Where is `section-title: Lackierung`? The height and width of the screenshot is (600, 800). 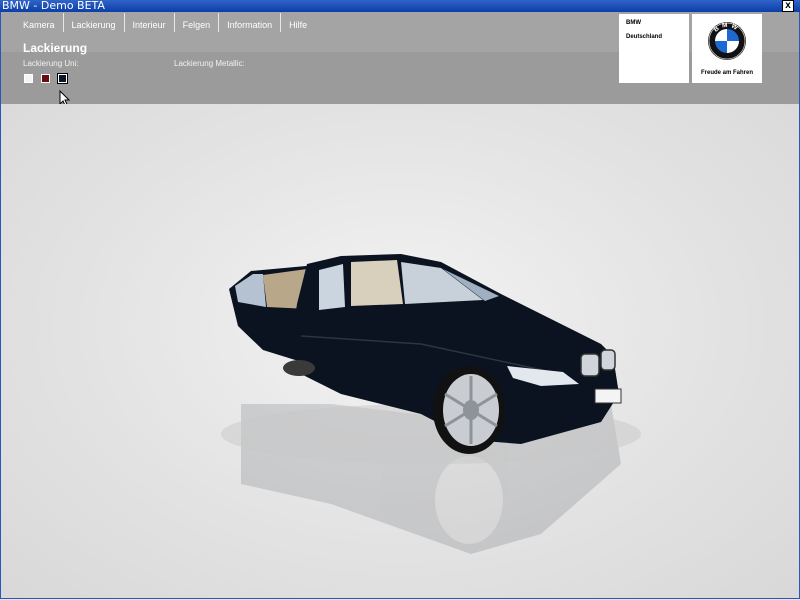
section-title: Lackierung is located at coordinates (55, 48).